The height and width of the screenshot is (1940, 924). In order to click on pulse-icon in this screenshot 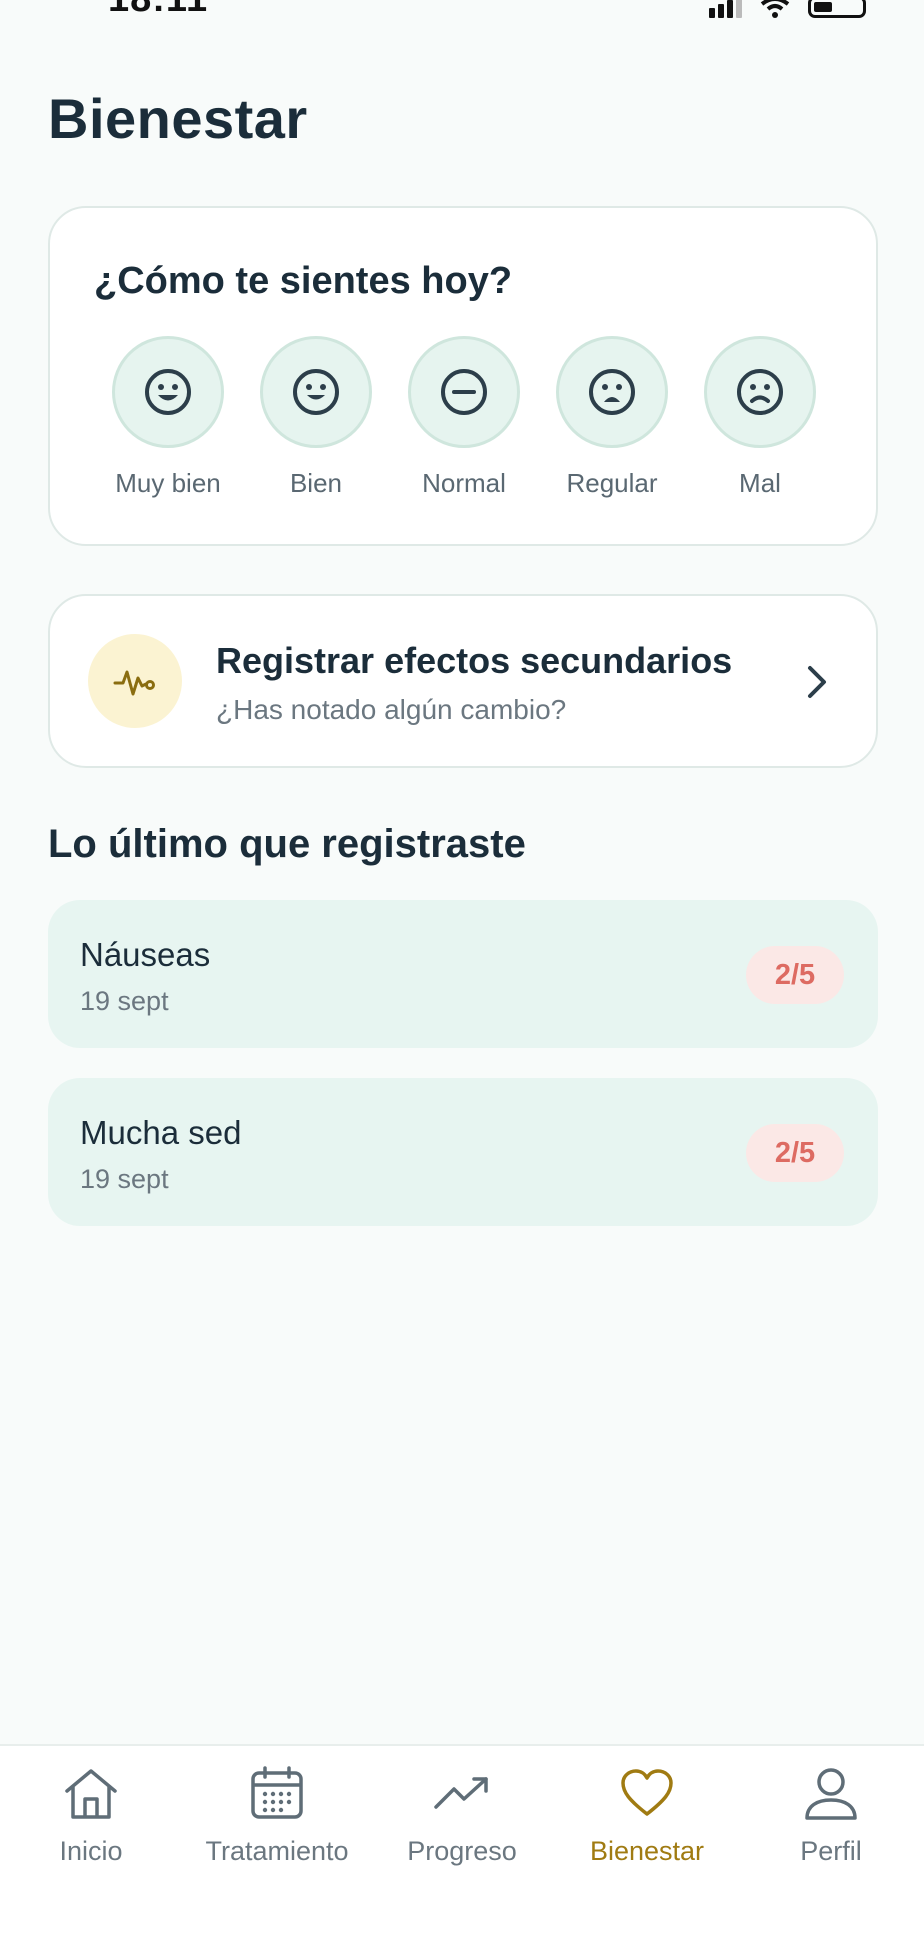, I will do `click(134, 683)`.